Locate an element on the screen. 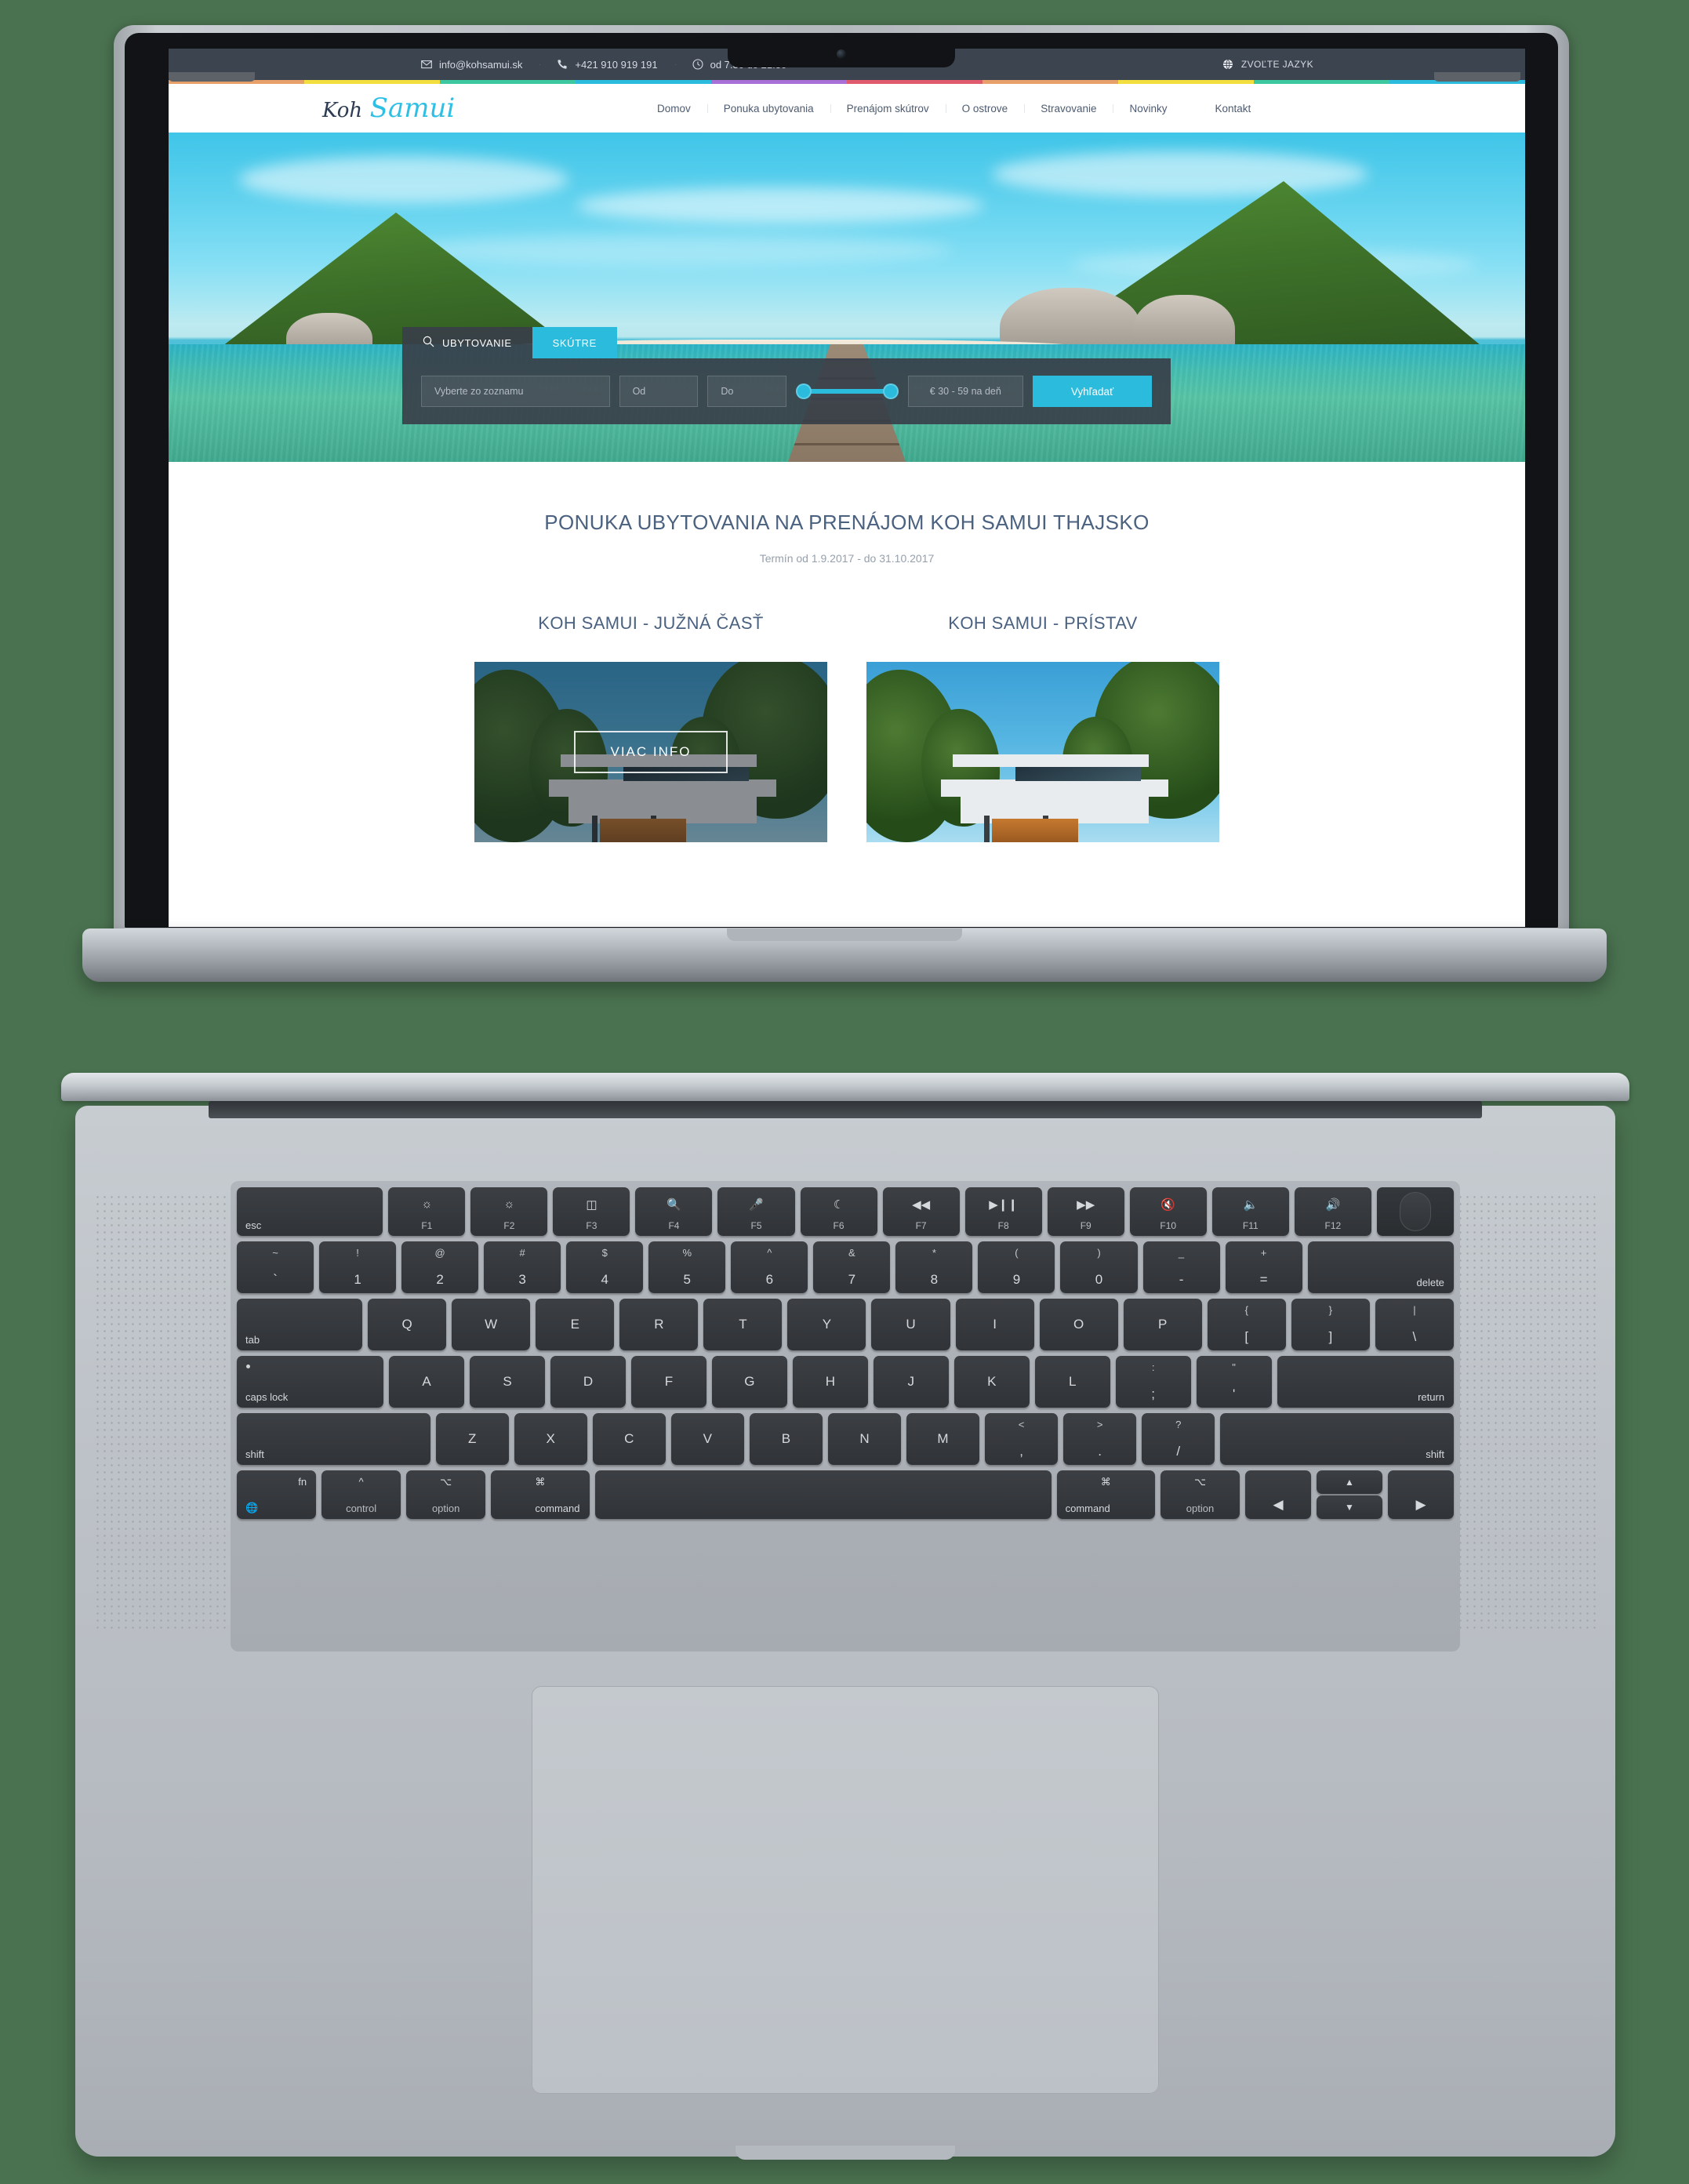 Image resolution: width=1689 pixels, height=2184 pixels. key-quote: " ' is located at coordinates (1234, 1382).